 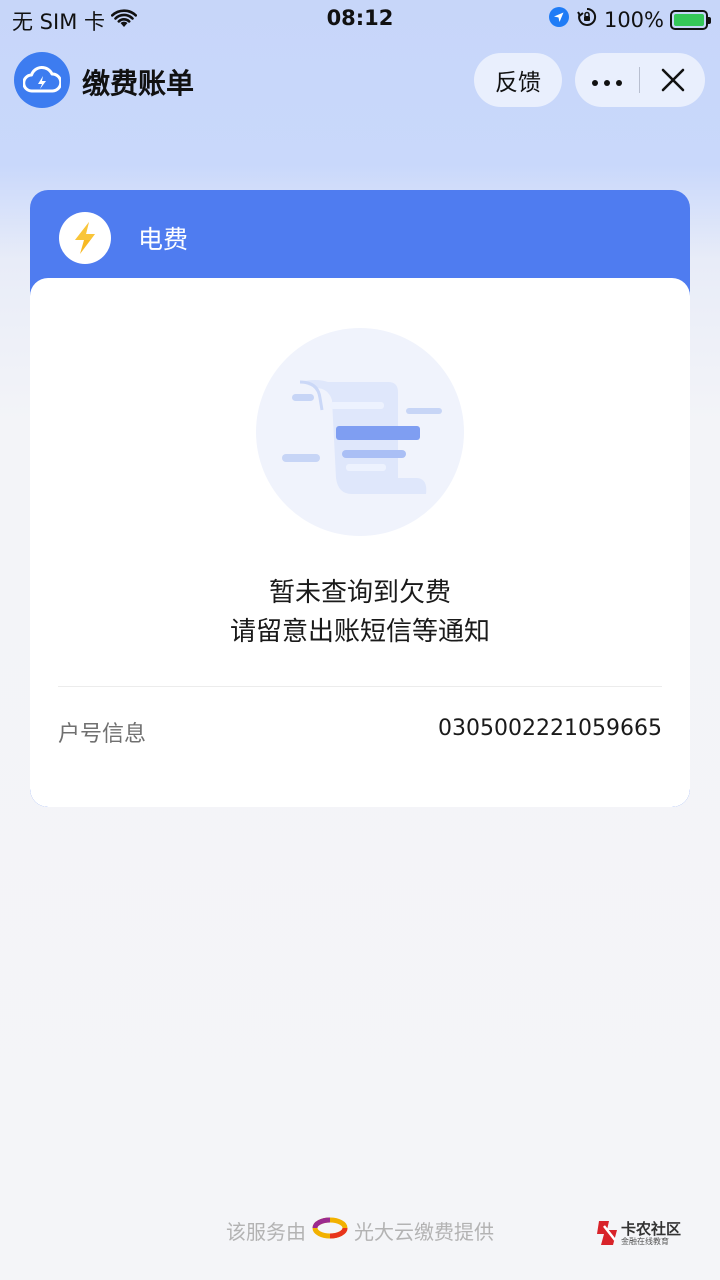 What do you see at coordinates (330, 1230) in the screenshot?
I see `provider-logo-icon` at bounding box center [330, 1230].